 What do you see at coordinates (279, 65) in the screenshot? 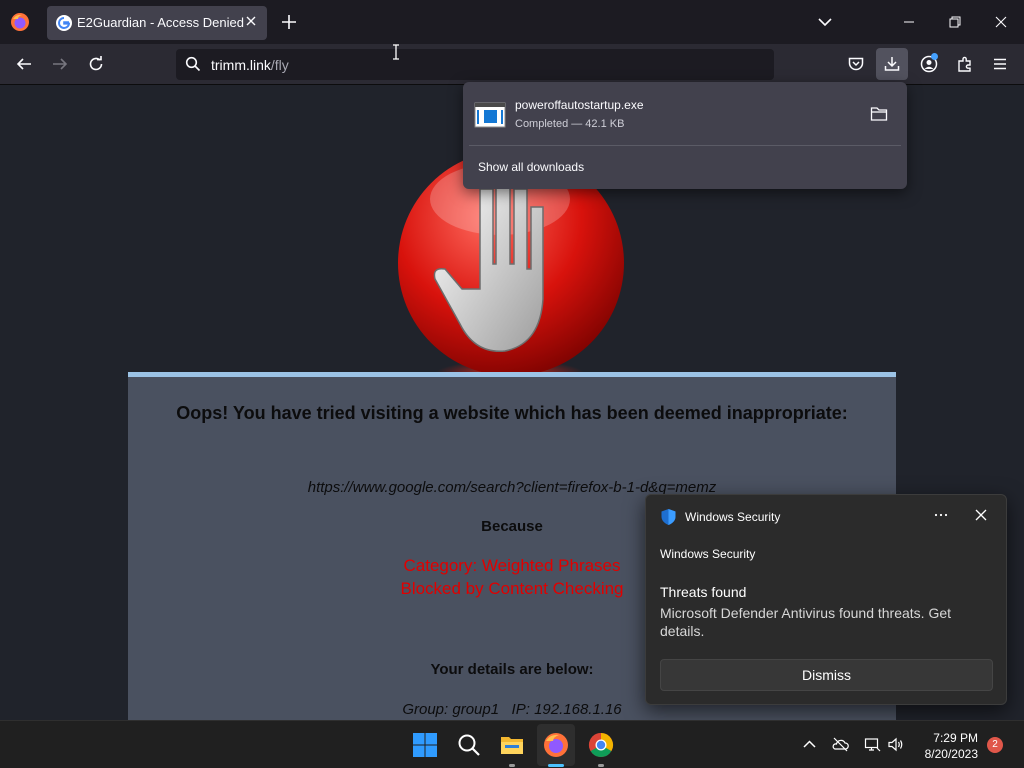
I see `url-path: /fly` at bounding box center [279, 65].